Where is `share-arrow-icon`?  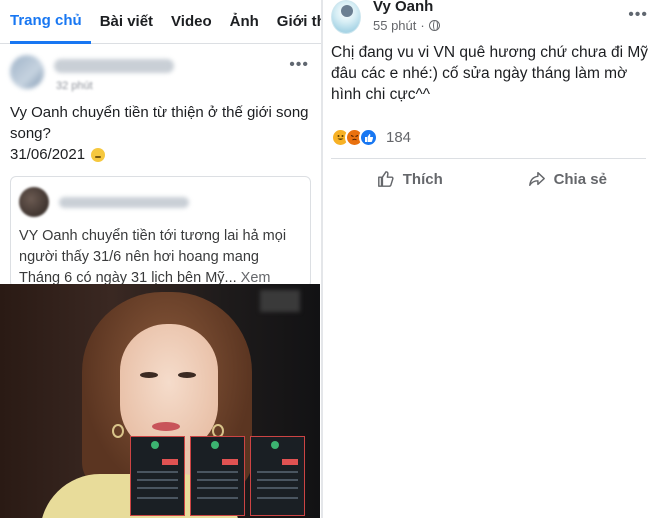
share-arrow-icon is located at coordinates (536, 179).